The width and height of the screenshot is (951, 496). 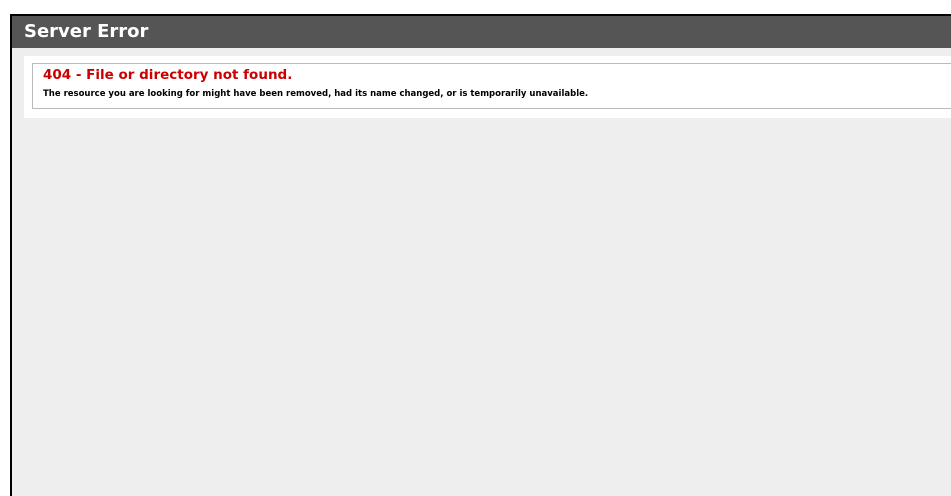 What do you see at coordinates (481, 32) in the screenshot?
I see `page-header: Server Error` at bounding box center [481, 32].